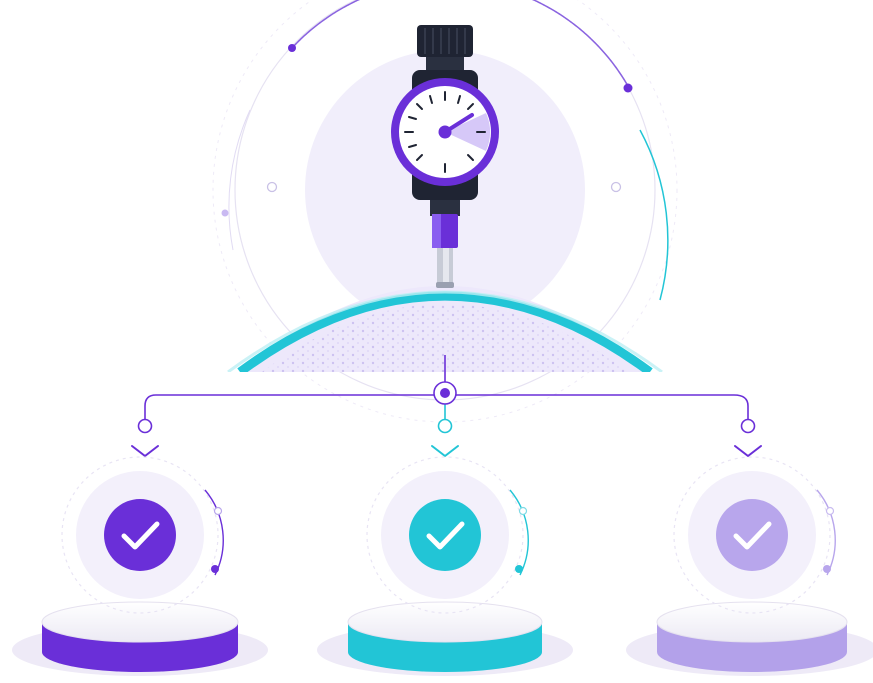 Image resolution: width=873 pixels, height=683 pixels. What do you see at coordinates (445, 393) in the screenshot?
I see `hub-node` at bounding box center [445, 393].